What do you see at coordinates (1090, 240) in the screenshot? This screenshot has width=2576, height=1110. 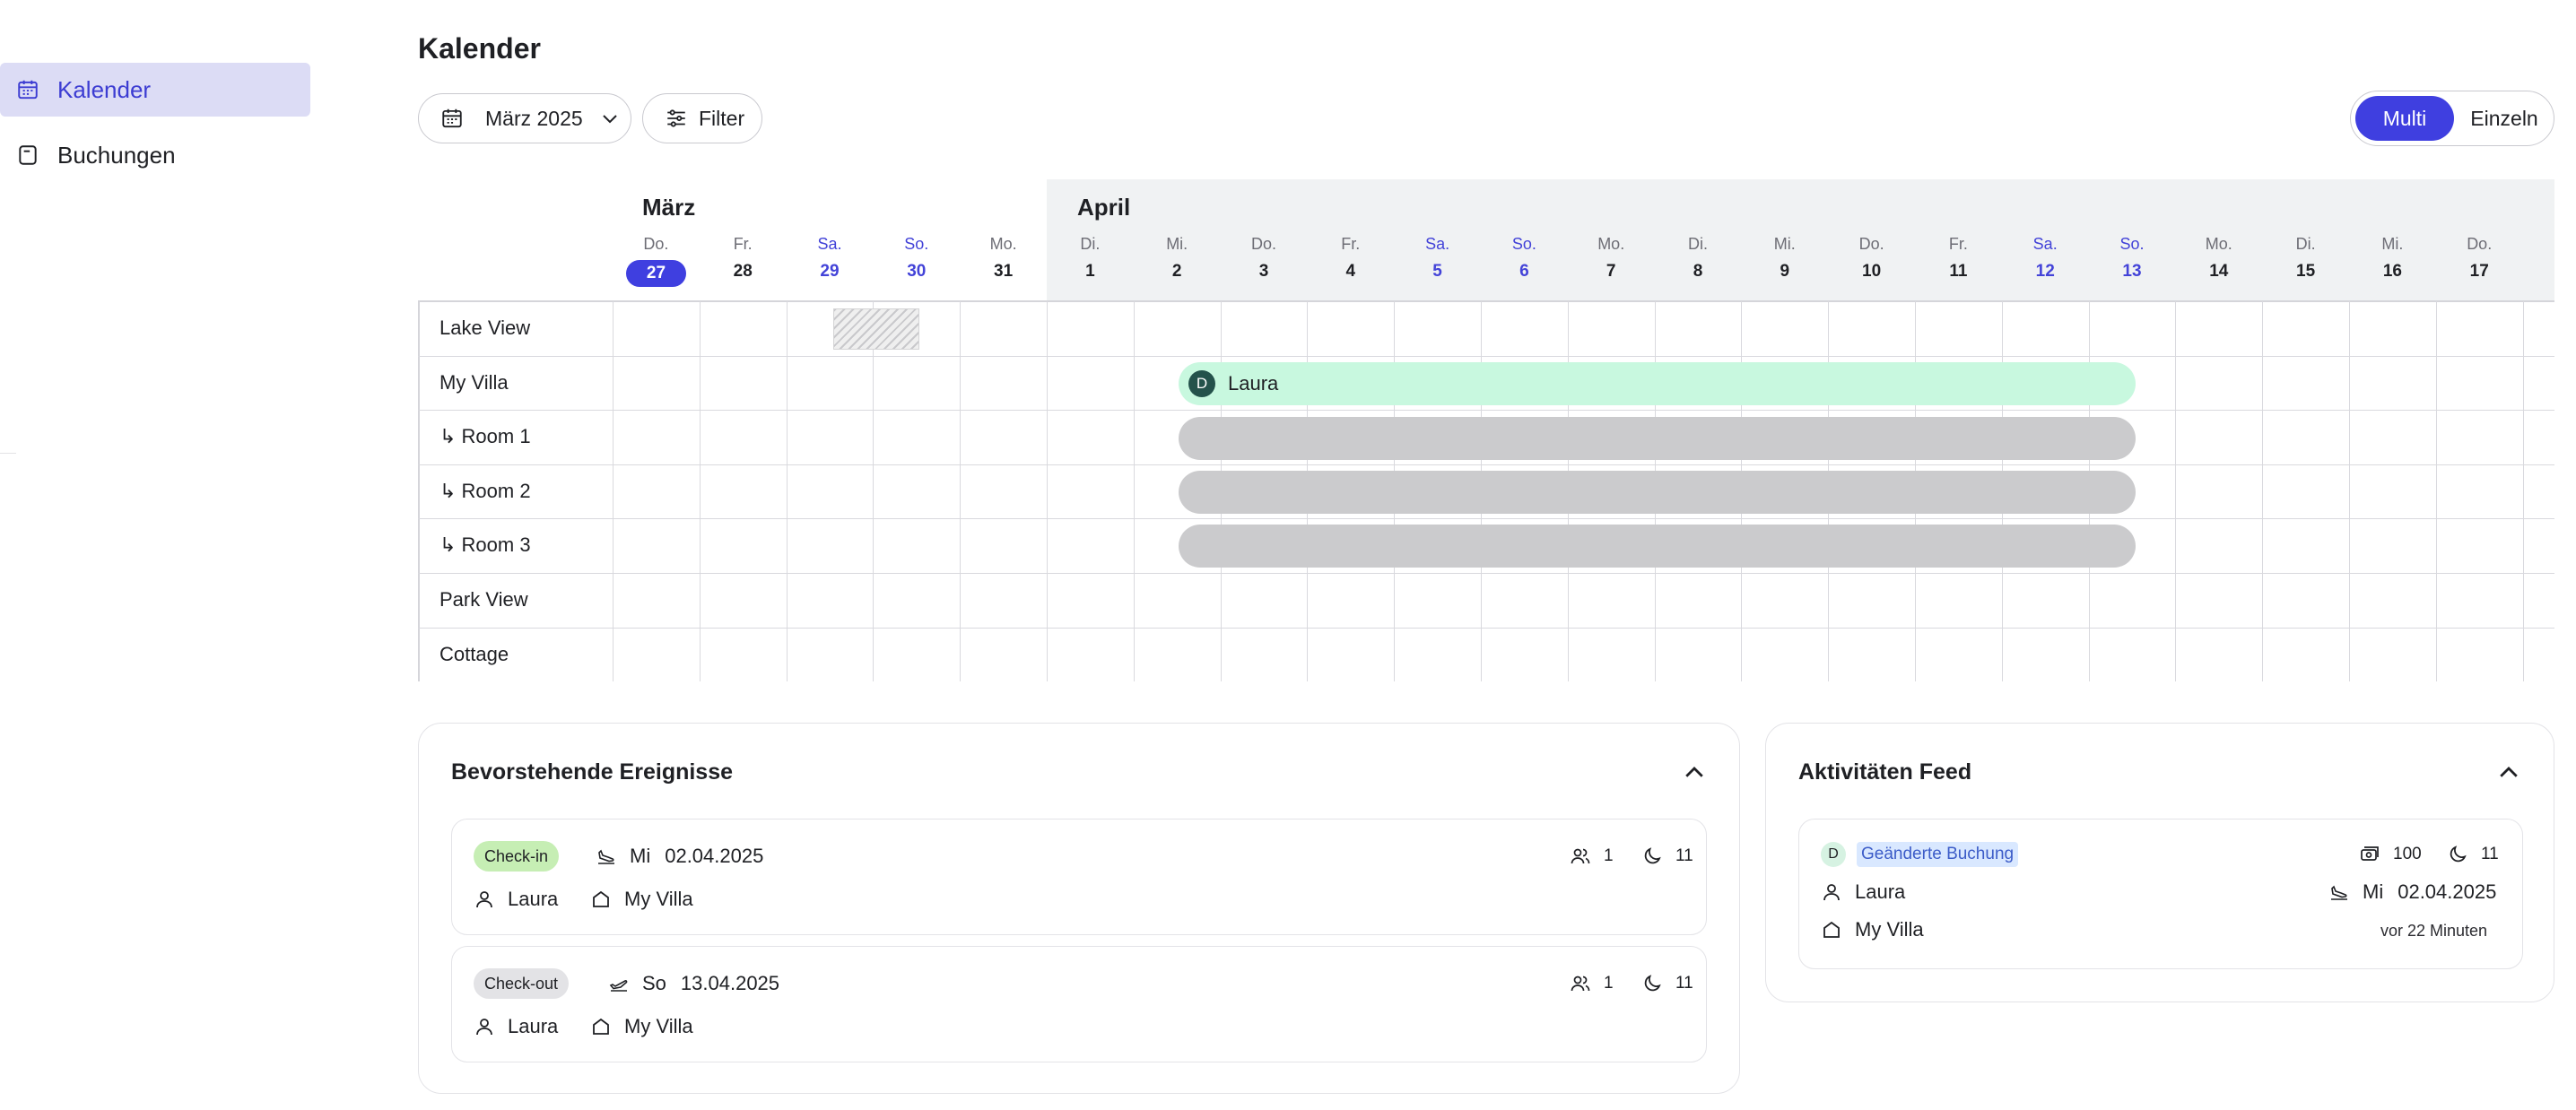 I see `day-header: Di. 1` at bounding box center [1090, 240].